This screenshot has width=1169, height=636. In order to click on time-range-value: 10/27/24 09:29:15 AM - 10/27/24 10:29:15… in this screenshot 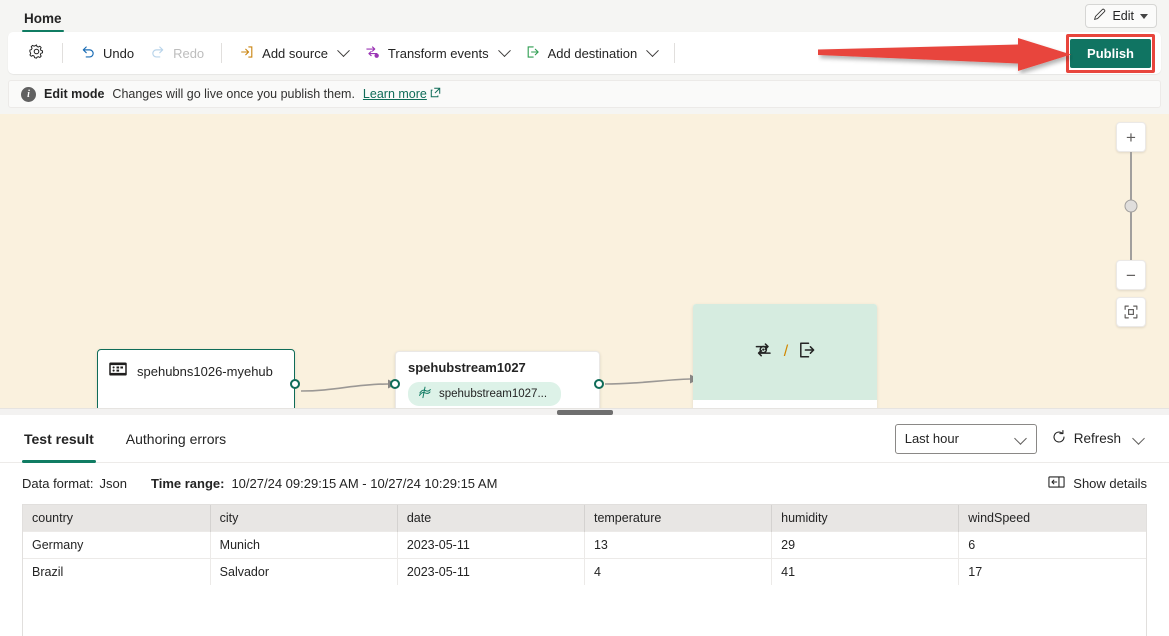, I will do `click(364, 483)`.